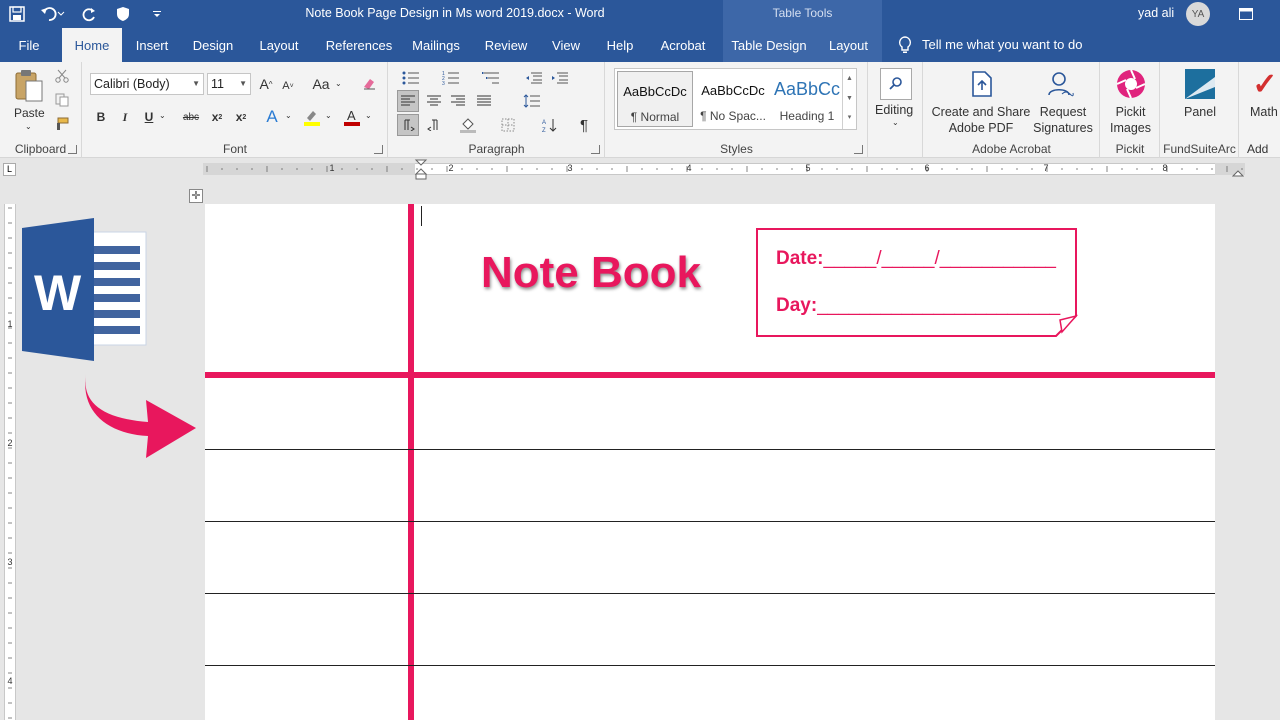 This screenshot has height=720, width=1280. Describe the element at coordinates (125, 117) in the screenshot. I see `italic-icon: I` at that location.